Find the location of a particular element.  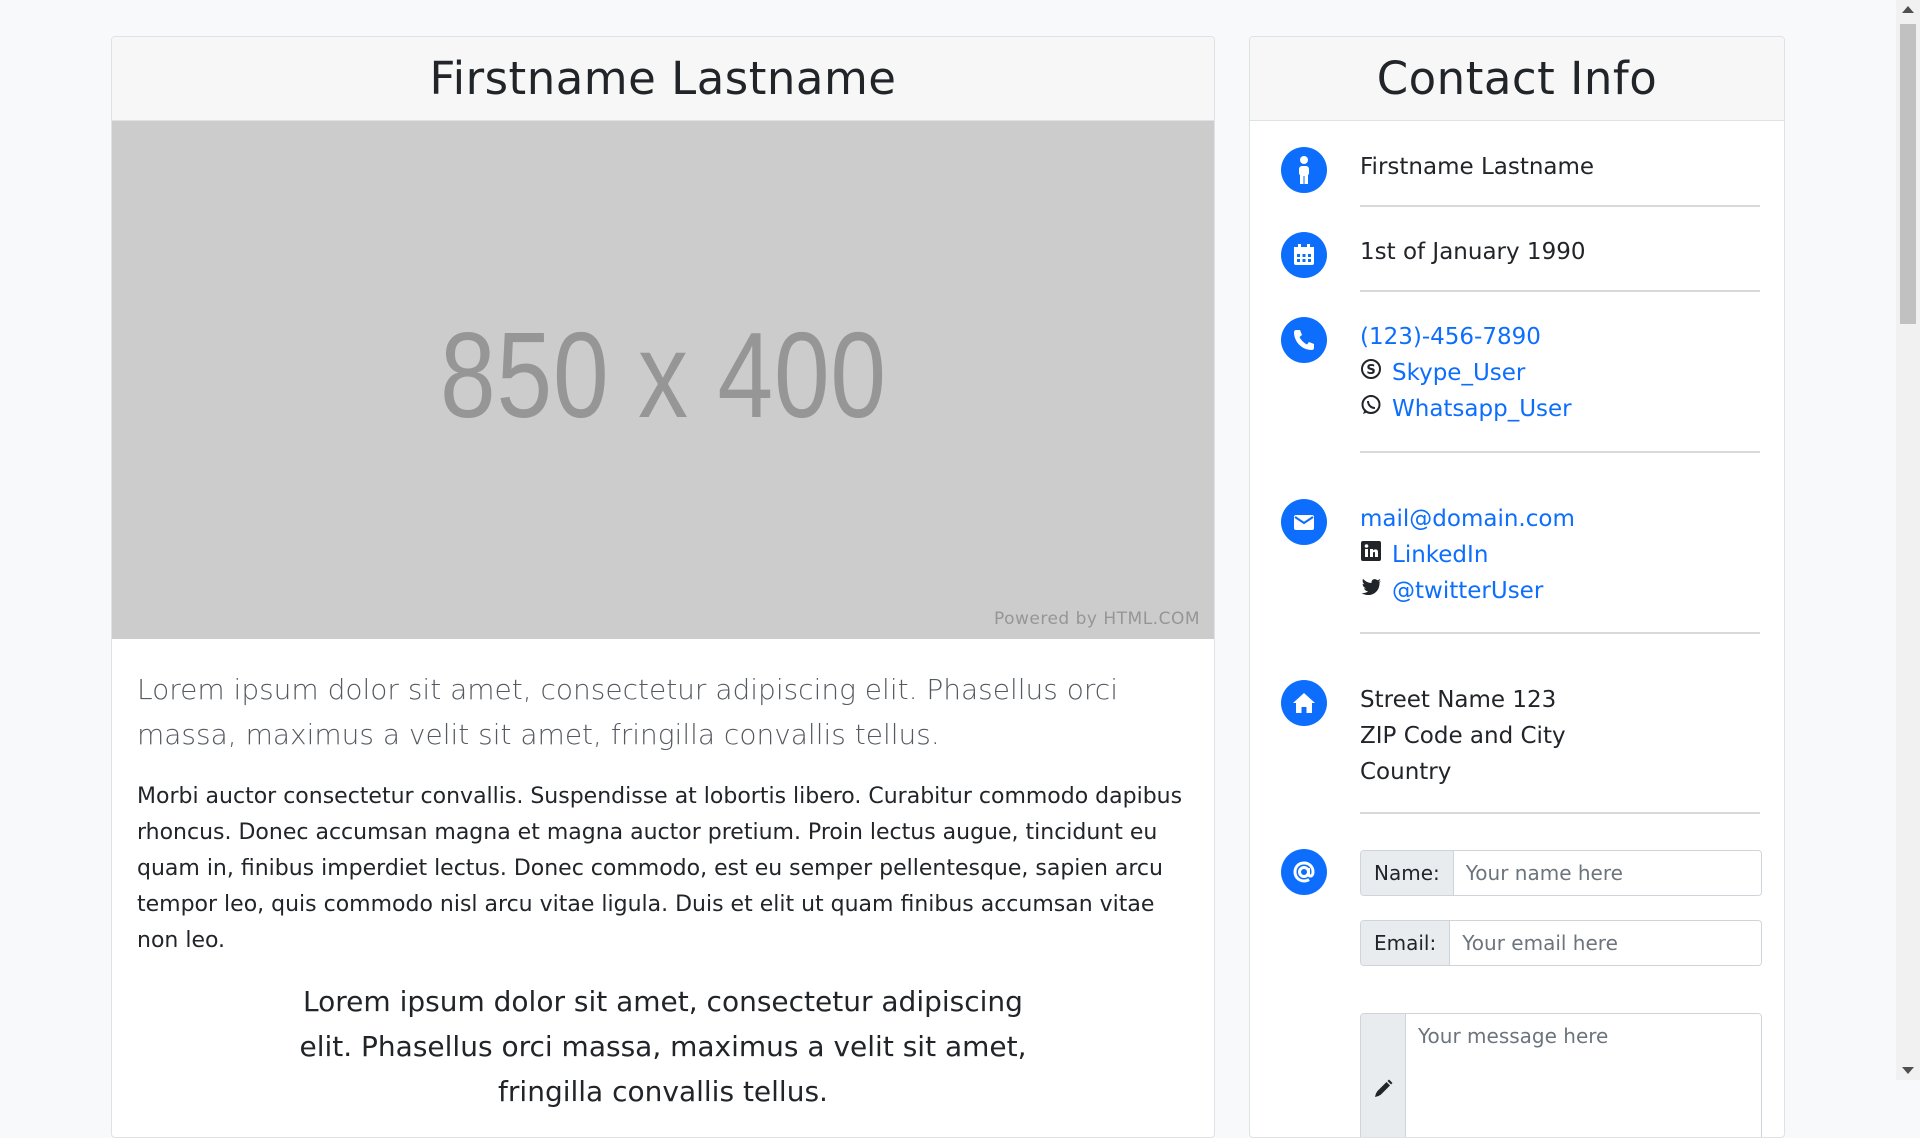

profile-title: Firstname Lastname is located at coordinates (663, 79).